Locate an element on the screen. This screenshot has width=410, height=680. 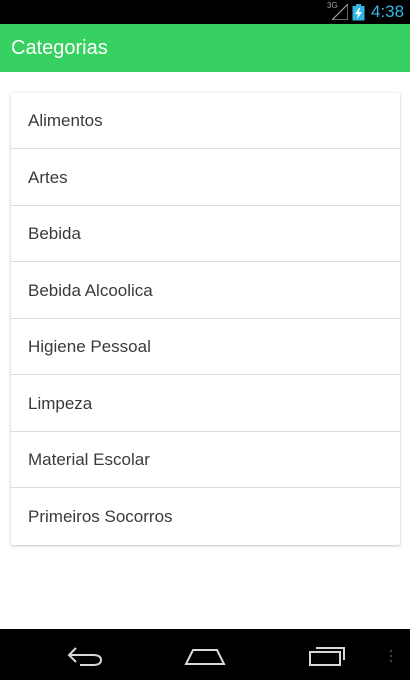
category-item-higiene-pessoal: Higiene Pessoal is located at coordinates (205, 347).